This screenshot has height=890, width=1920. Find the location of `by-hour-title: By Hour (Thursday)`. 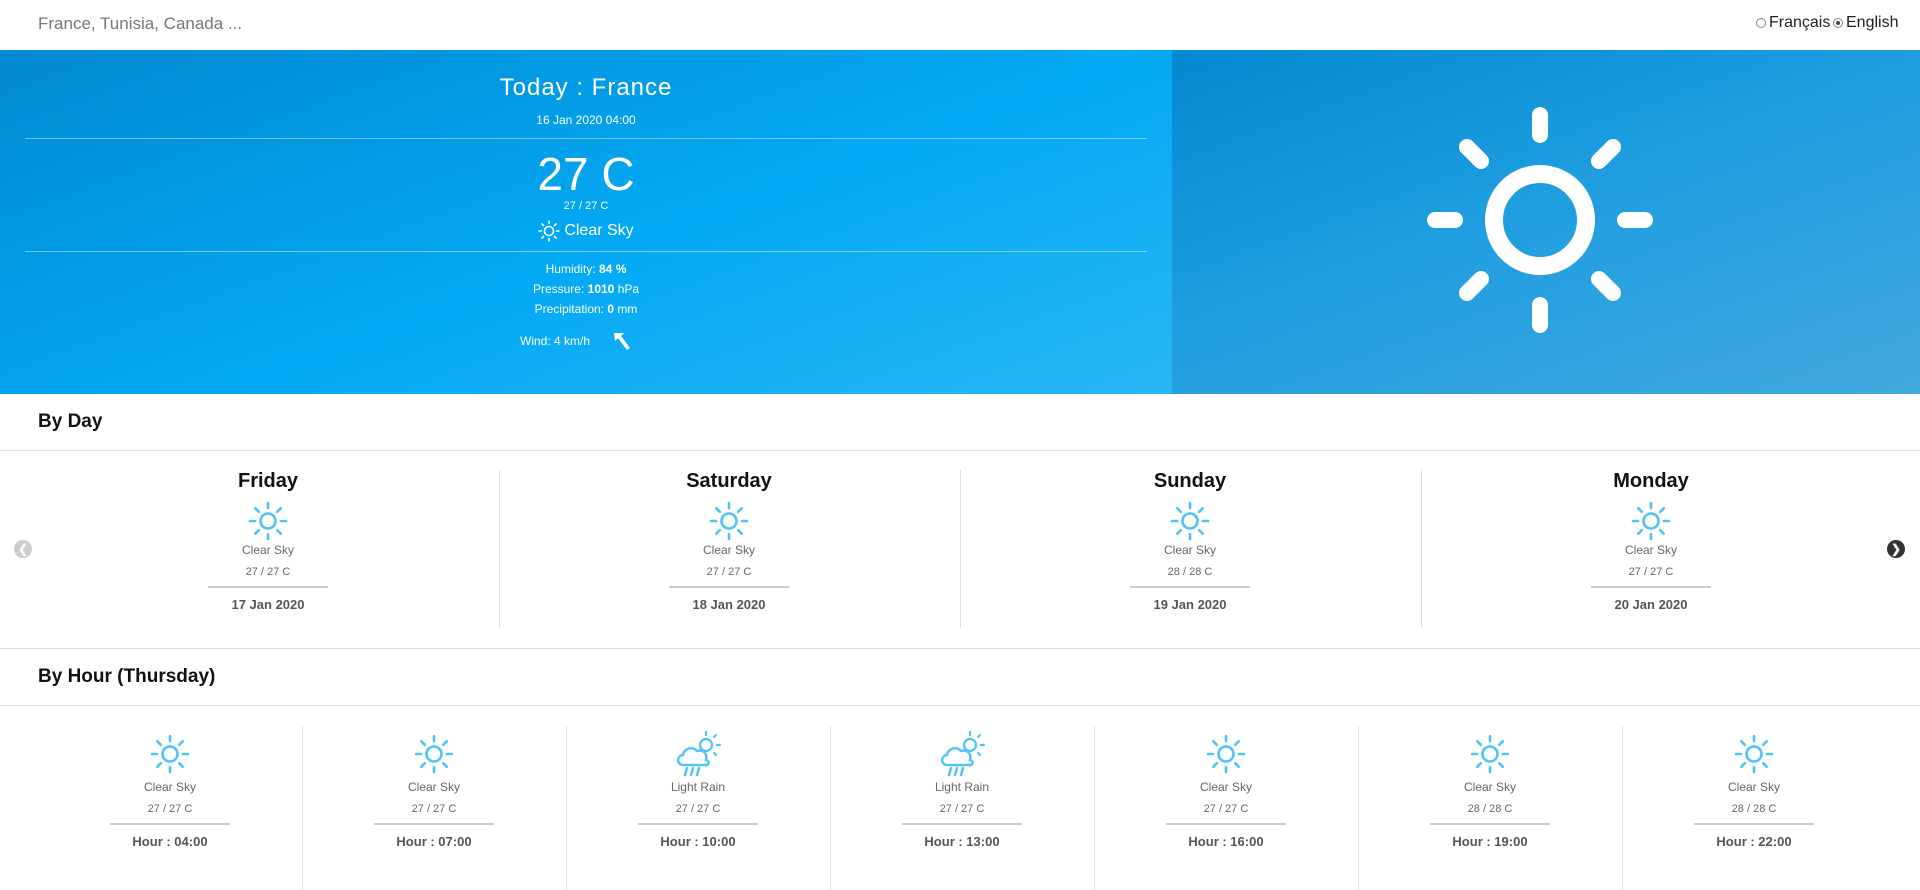

by-hour-title: By Hour (Thursday) is located at coordinates (127, 676).